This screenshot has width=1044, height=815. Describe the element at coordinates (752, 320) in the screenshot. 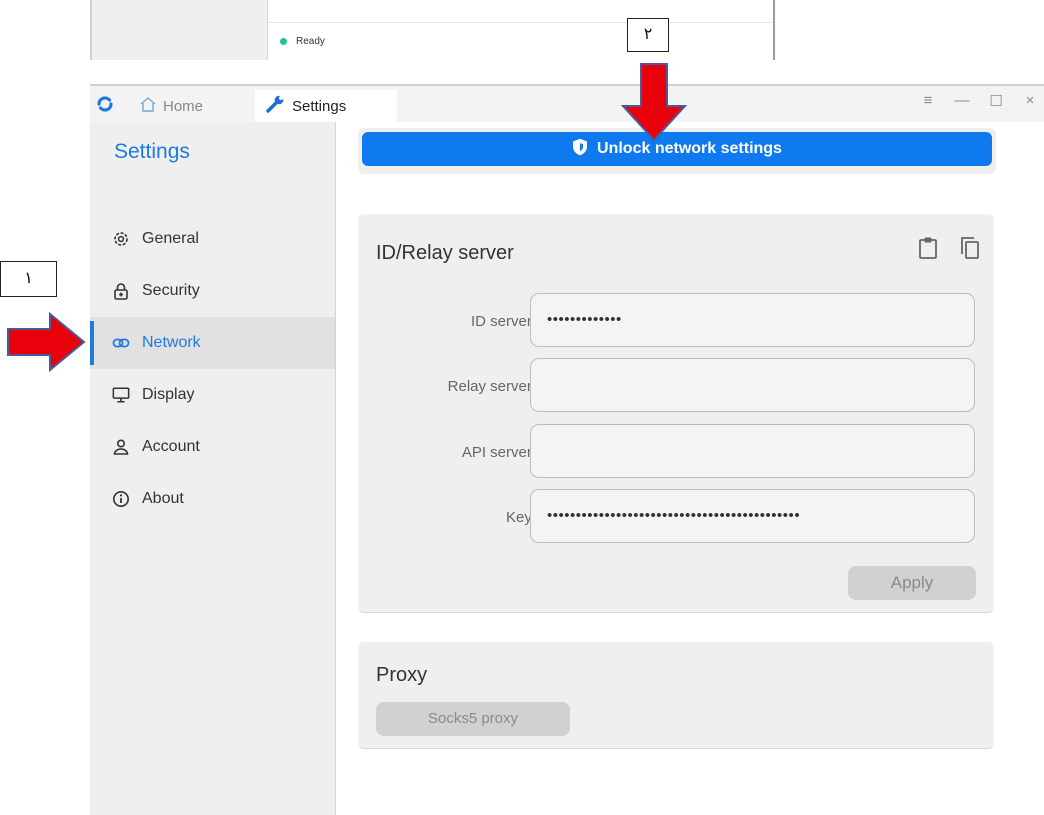

I see `id-server-input: •••••••••••••` at that location.